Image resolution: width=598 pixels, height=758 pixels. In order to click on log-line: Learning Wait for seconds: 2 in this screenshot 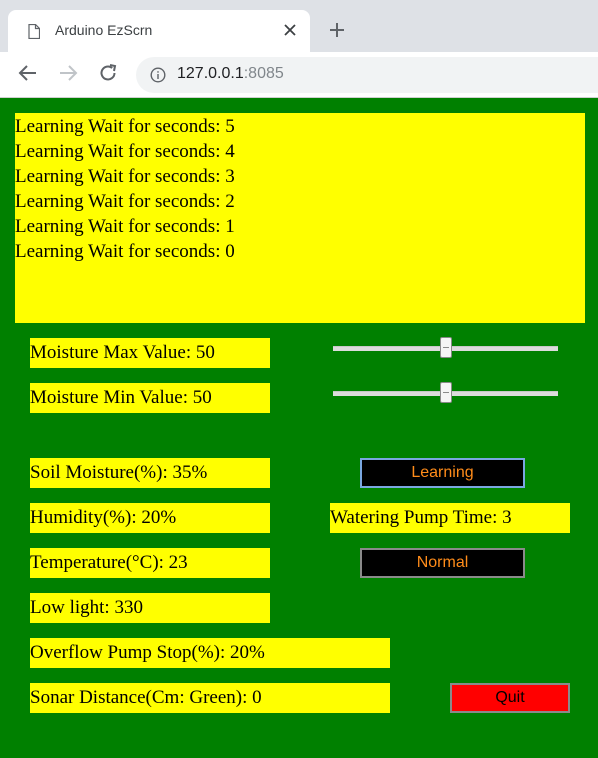, I will do `click(125, 201)`.